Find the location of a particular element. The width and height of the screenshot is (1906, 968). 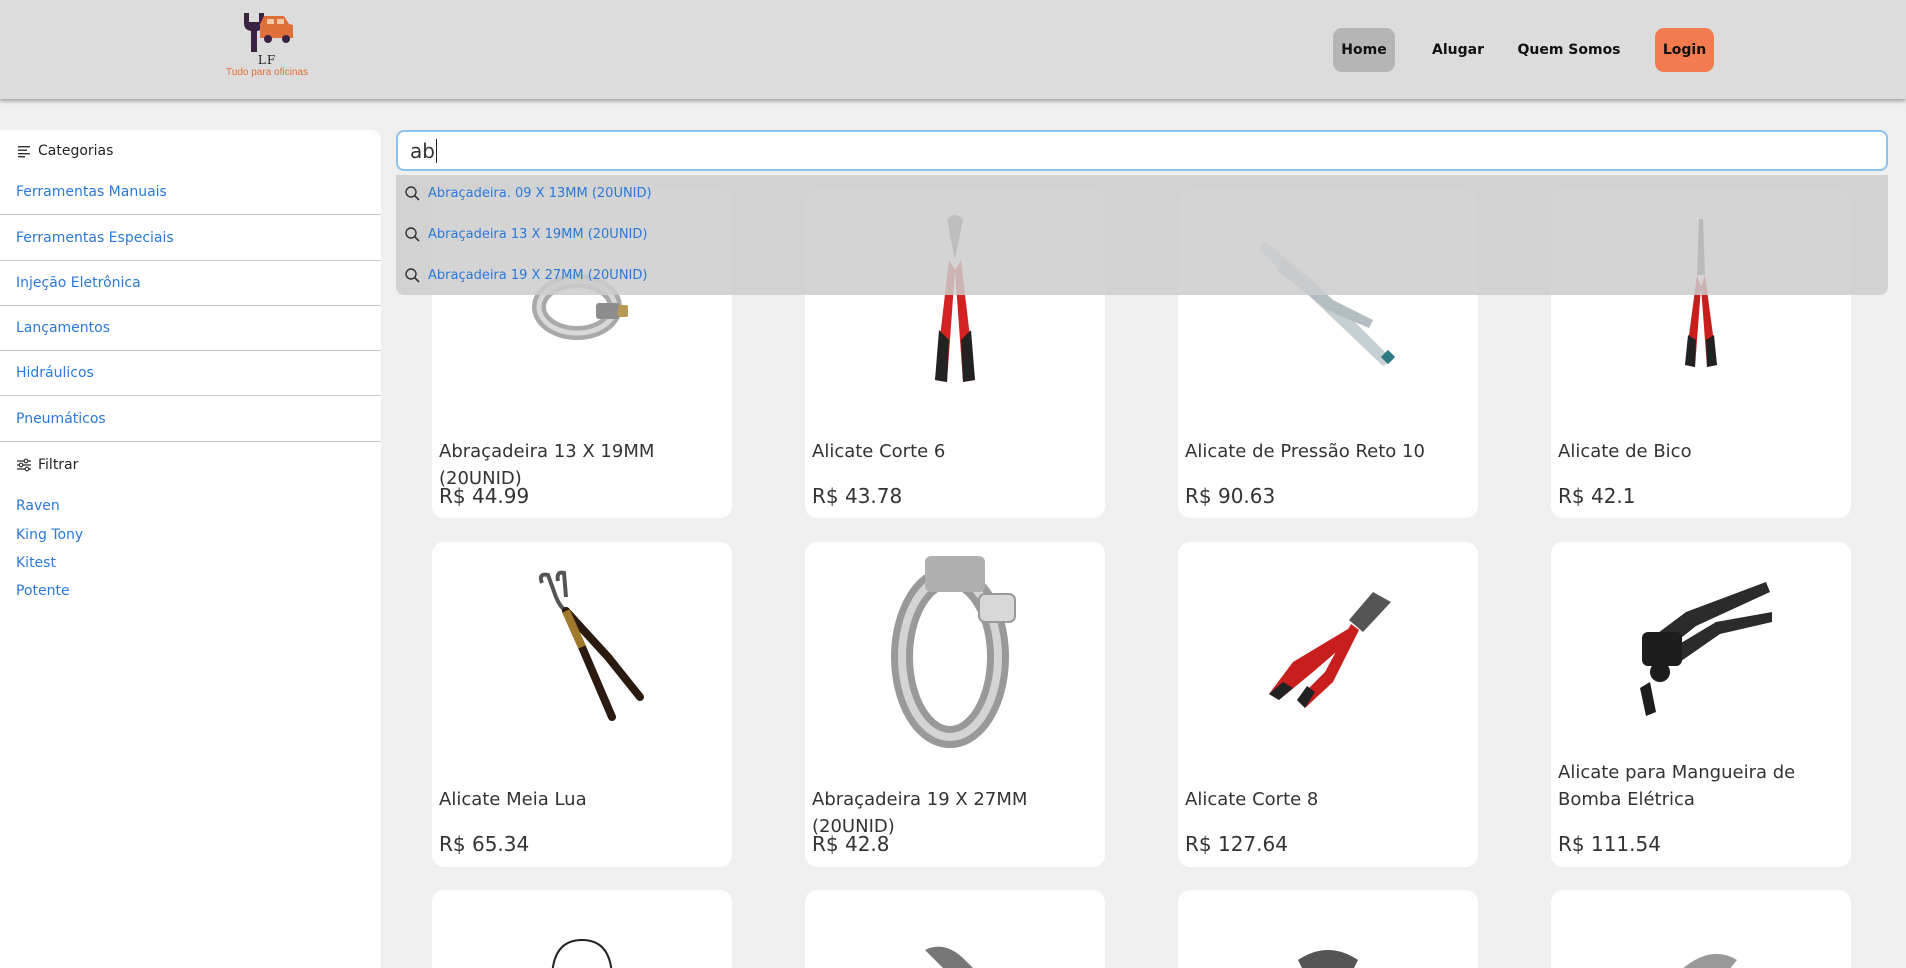

sidebar-item-ferramentas-especiais: Ferramentas Especiais is located at coordinates (190, 238).